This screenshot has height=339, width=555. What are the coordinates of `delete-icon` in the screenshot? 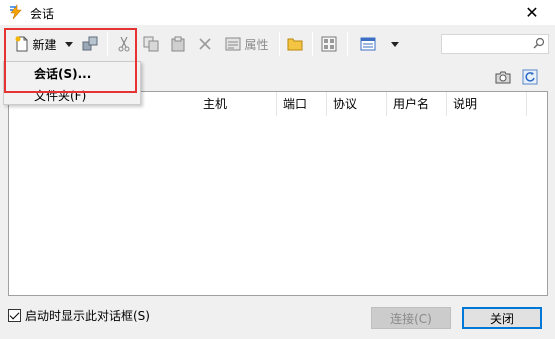 It's located at (205, 44).